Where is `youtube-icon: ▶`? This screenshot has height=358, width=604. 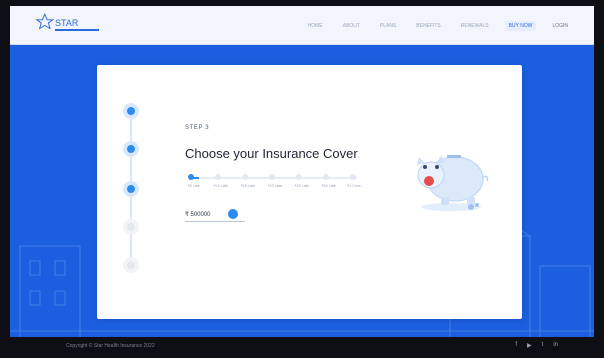 youtube-icon: ▶ is located at coordinates (529, 345).